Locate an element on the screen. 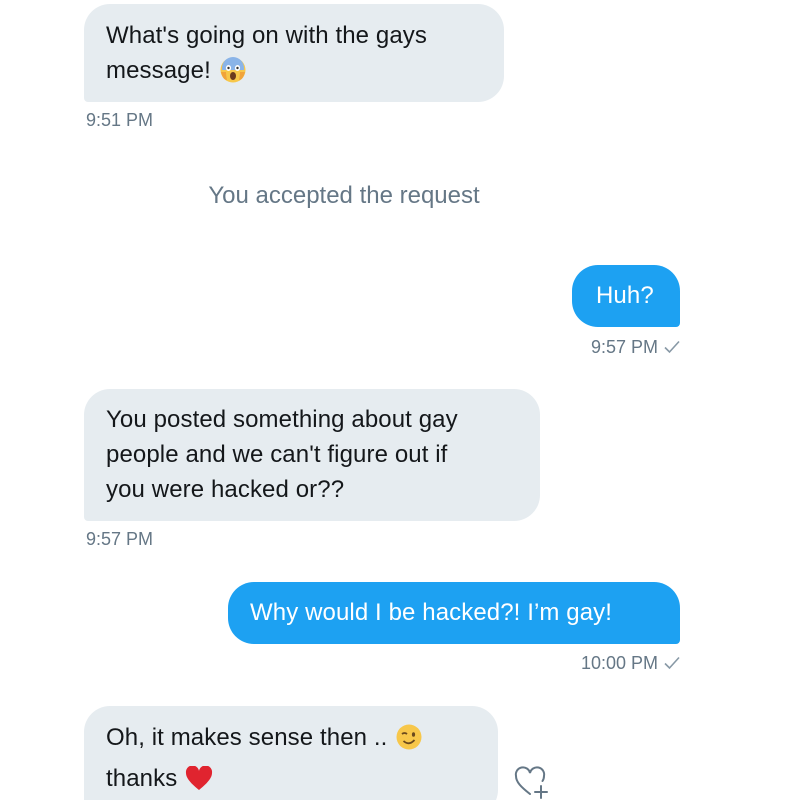  winking-face-icon is located at coordinates (409, 742).